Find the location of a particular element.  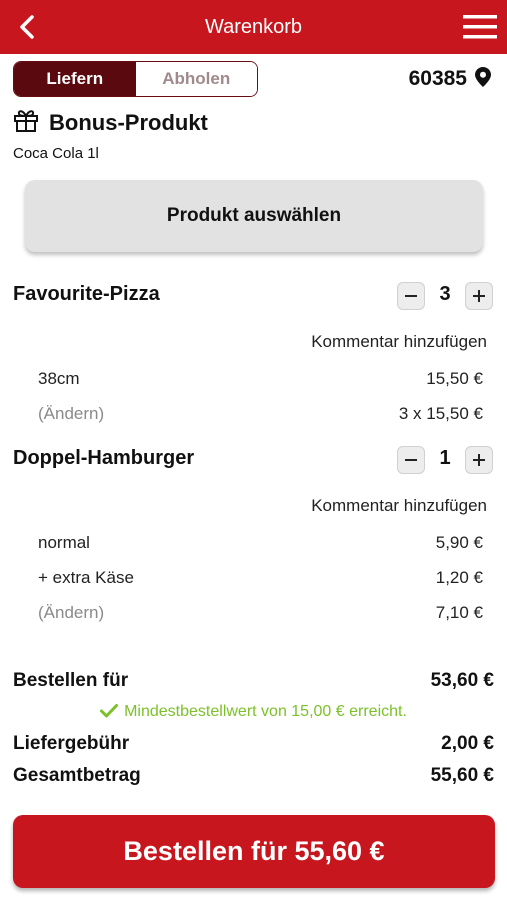

choose-product-button: Produkt auswählen is located at coordinates (254, 216).